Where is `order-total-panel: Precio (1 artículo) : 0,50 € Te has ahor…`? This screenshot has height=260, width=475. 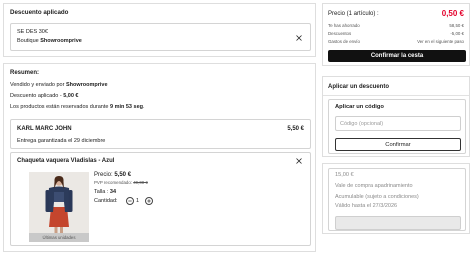
order-total-panel: Precio (1 artículo) : 0,50 € Te has ahor… is located at coordinates (396, 34).